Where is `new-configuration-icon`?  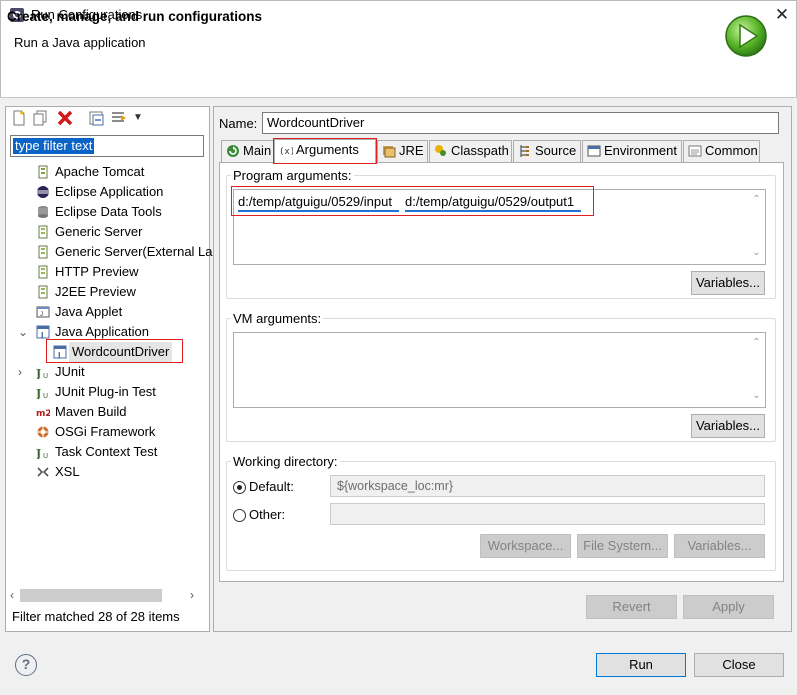 new-configuration-icon is located at coordinates (19, 118).